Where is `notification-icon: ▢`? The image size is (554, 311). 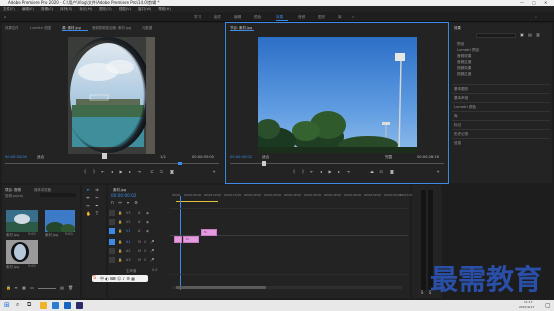
notification-icon: ▢ is located at coordinates (548, 305).